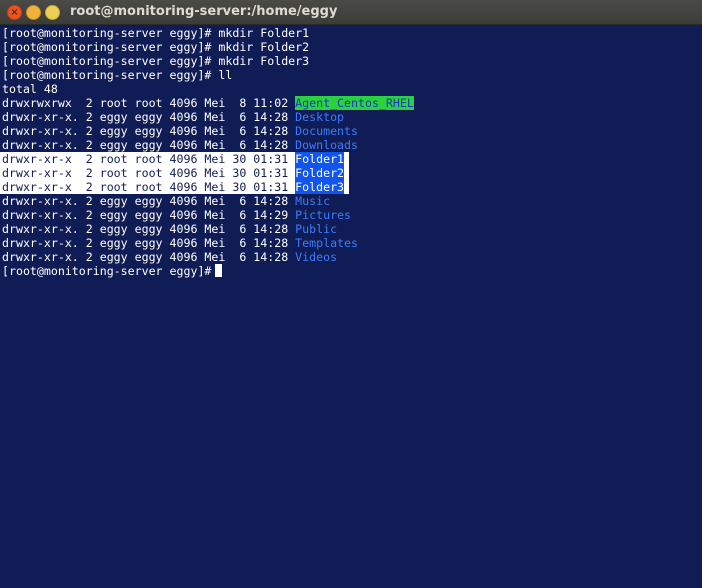 The height and width of the screenshot is (588, 702). What do you see at coordinates (320, 173) in the screenshot?
I see `directory-name: Folder2` at bounding box center [320, 173].